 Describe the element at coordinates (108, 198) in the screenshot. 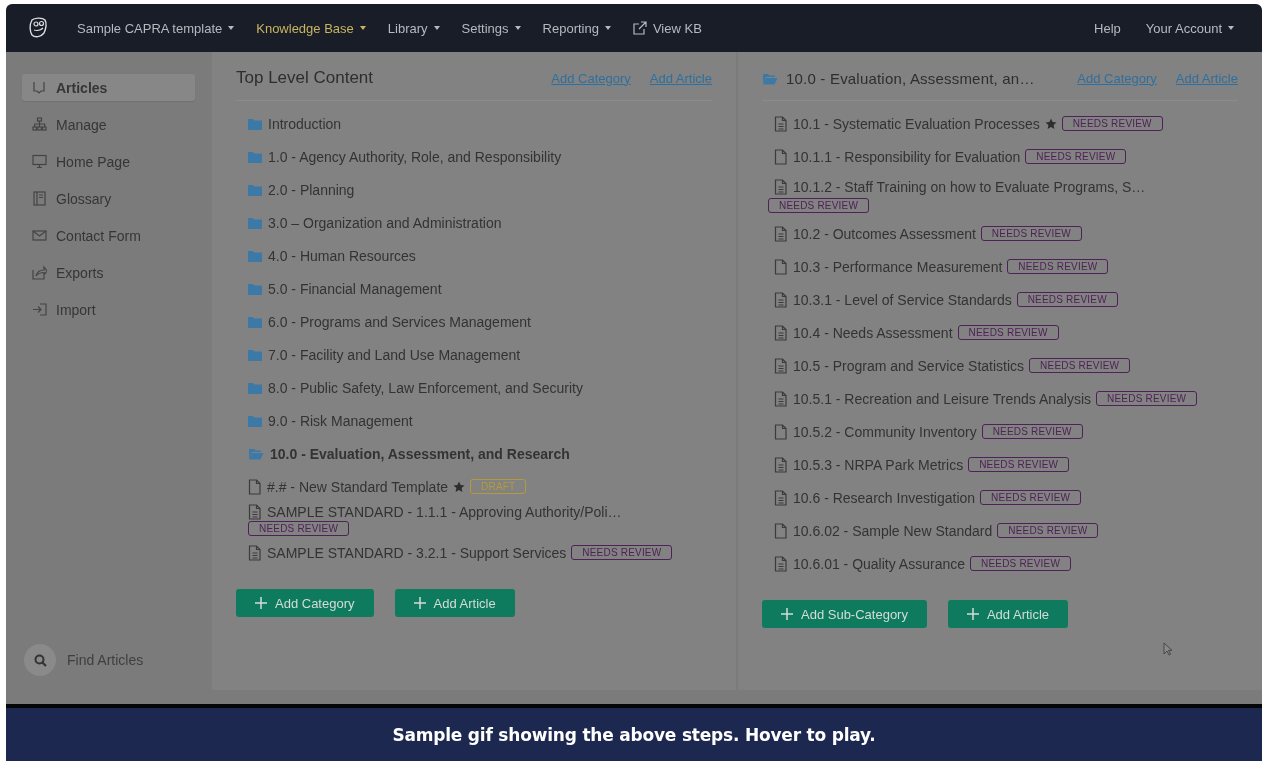

I see `sidebar-item: Glossary` at that location.